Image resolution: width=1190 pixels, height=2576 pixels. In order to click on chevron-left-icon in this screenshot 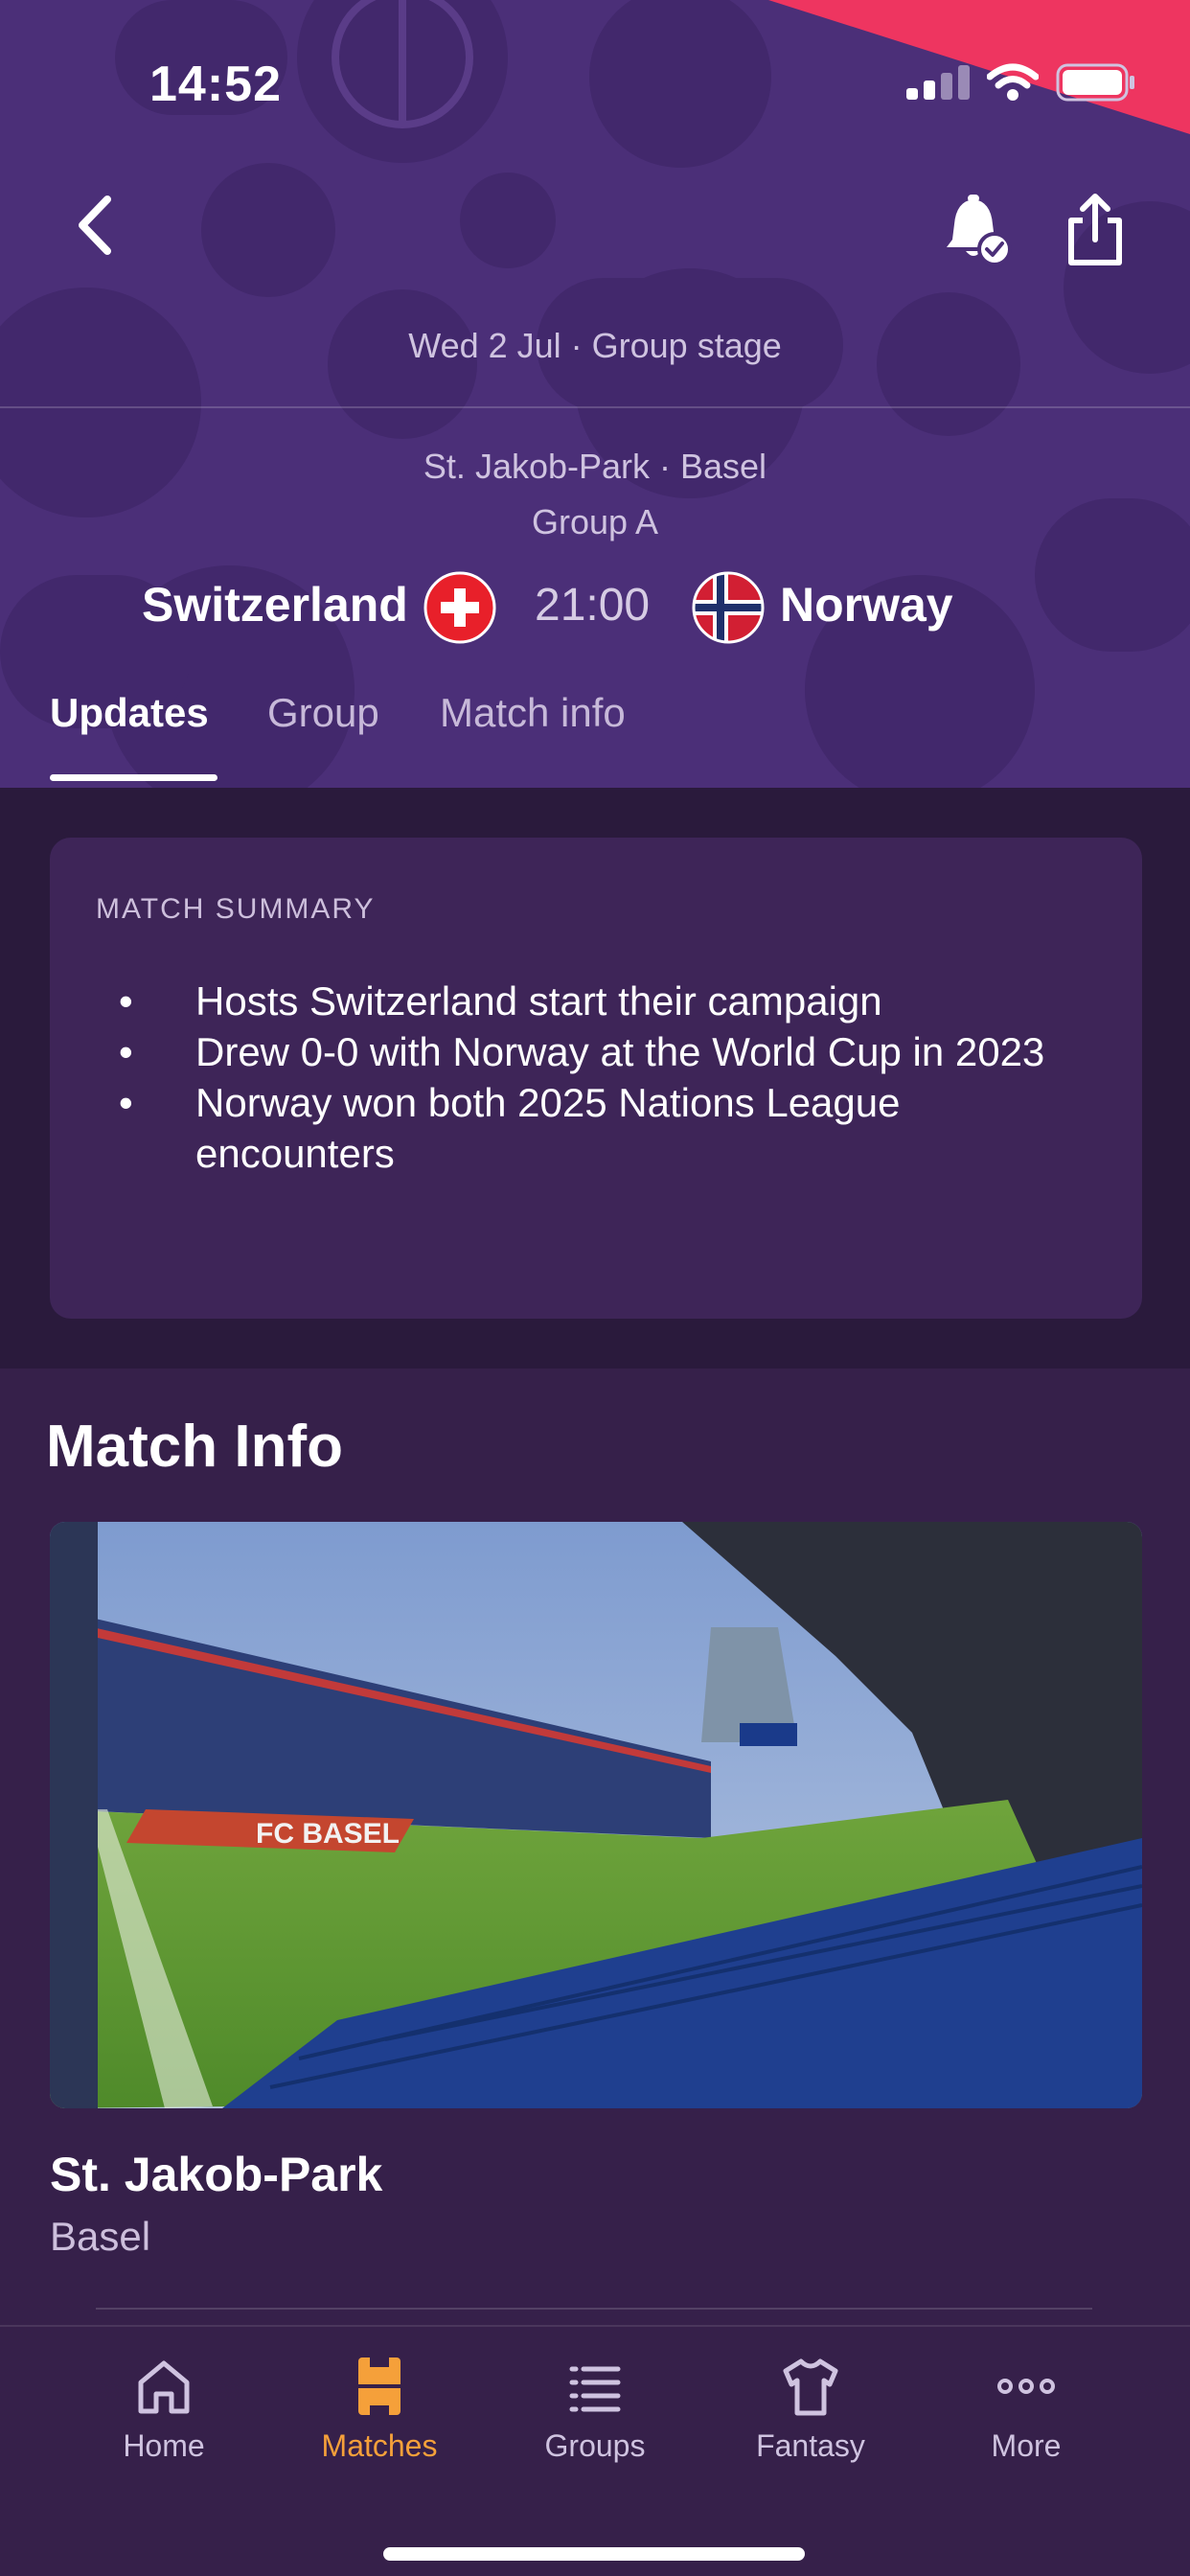, I will do `click(95, 225)`.